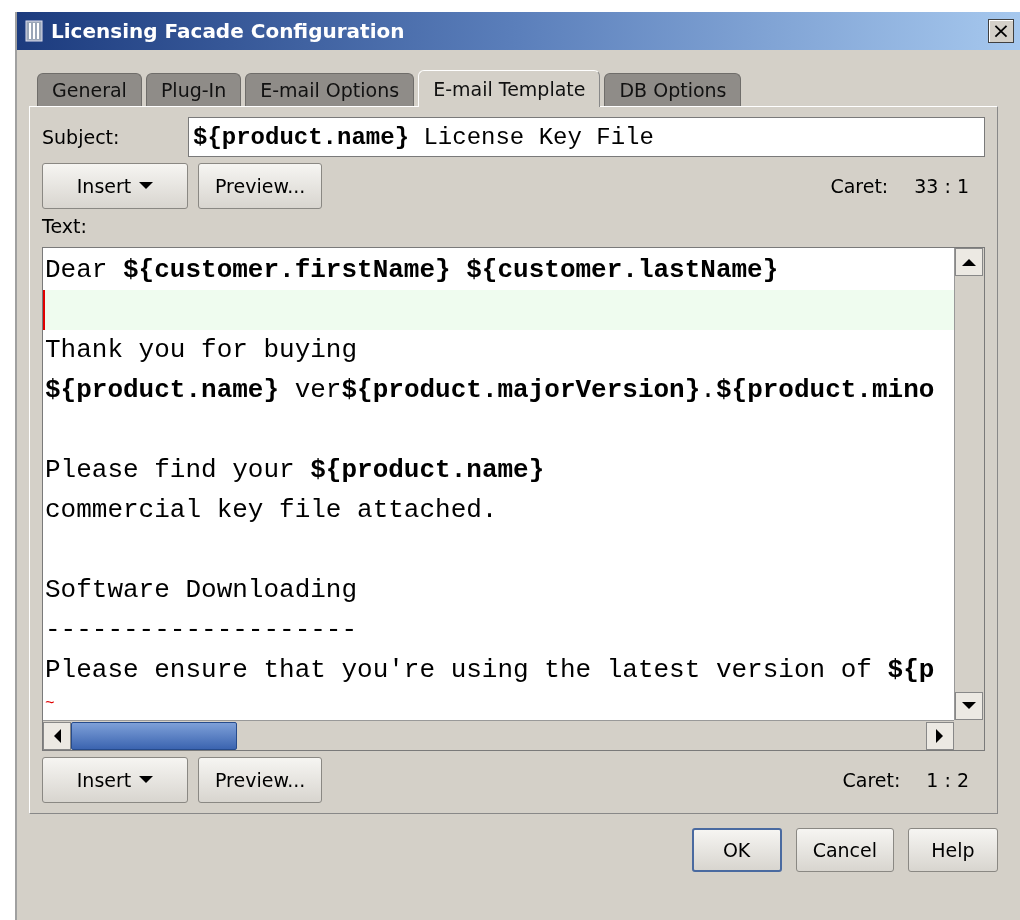  What do you see at coordinates (736, 850) in the screenshot?
I see `dialog-button: OK` at bounding box center [736, 850].